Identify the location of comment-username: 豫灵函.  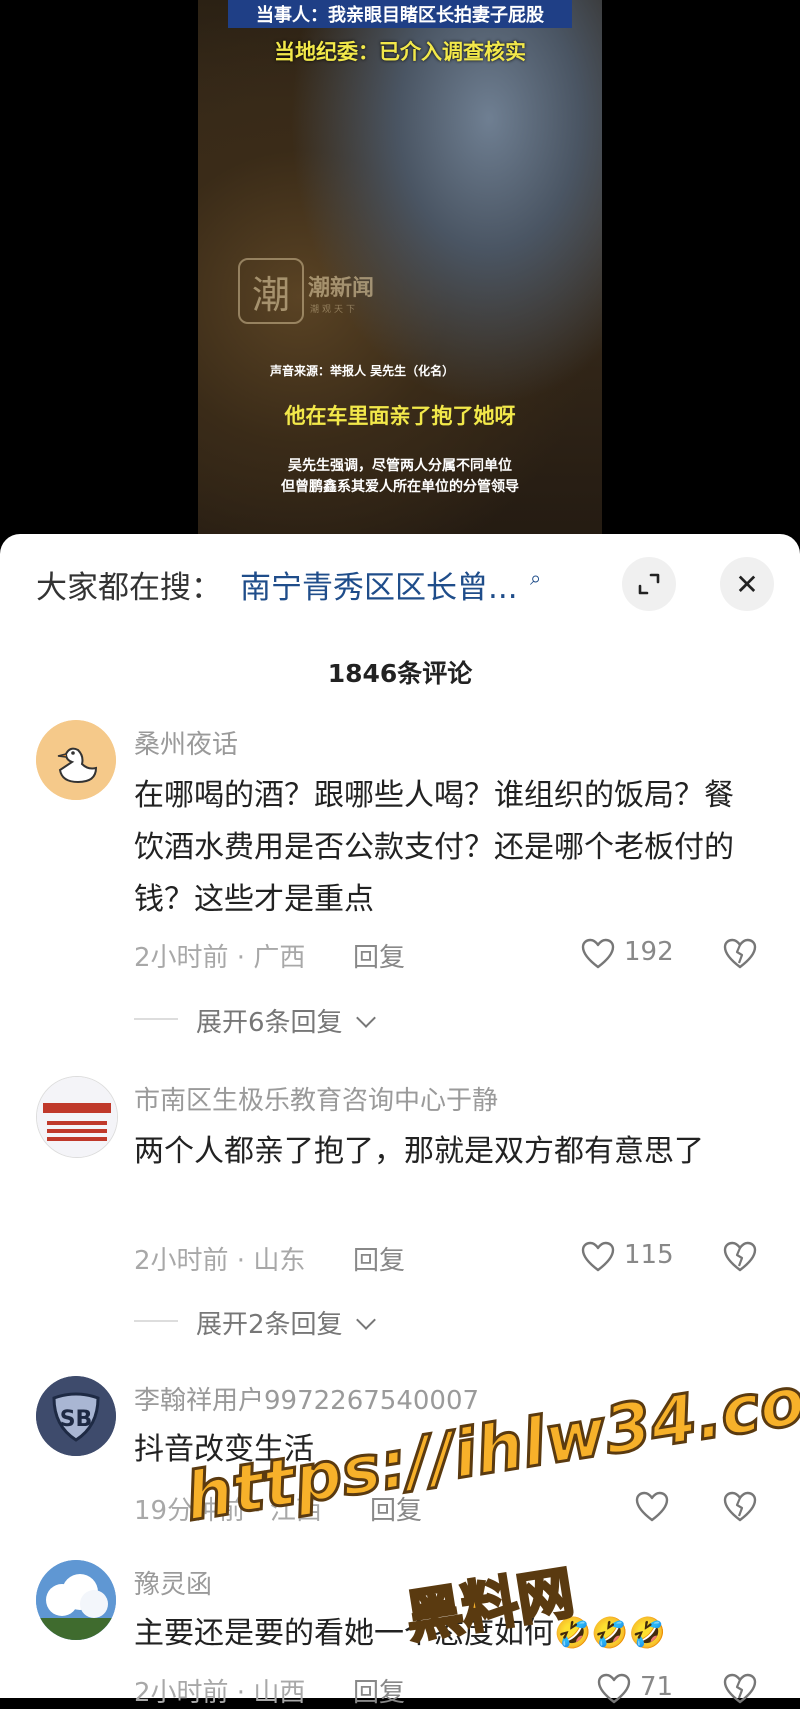
(173, 1582).